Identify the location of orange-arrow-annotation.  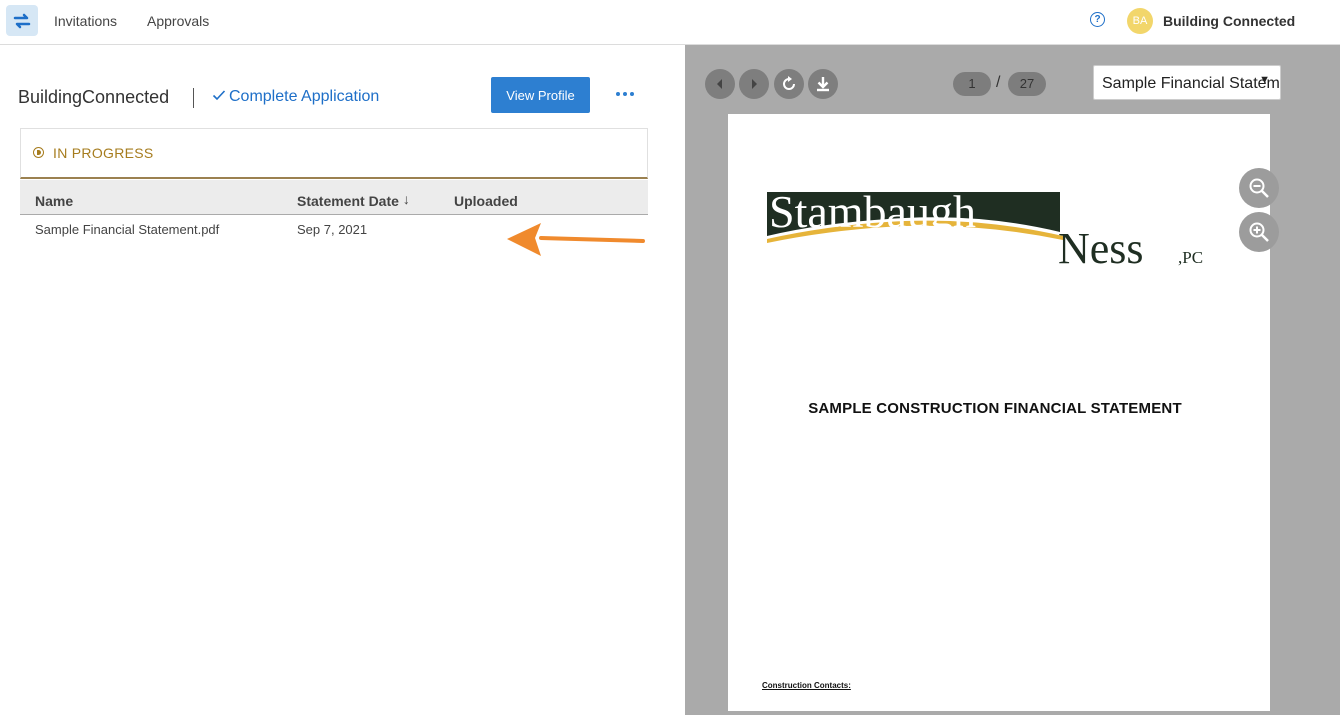
(576, 239).